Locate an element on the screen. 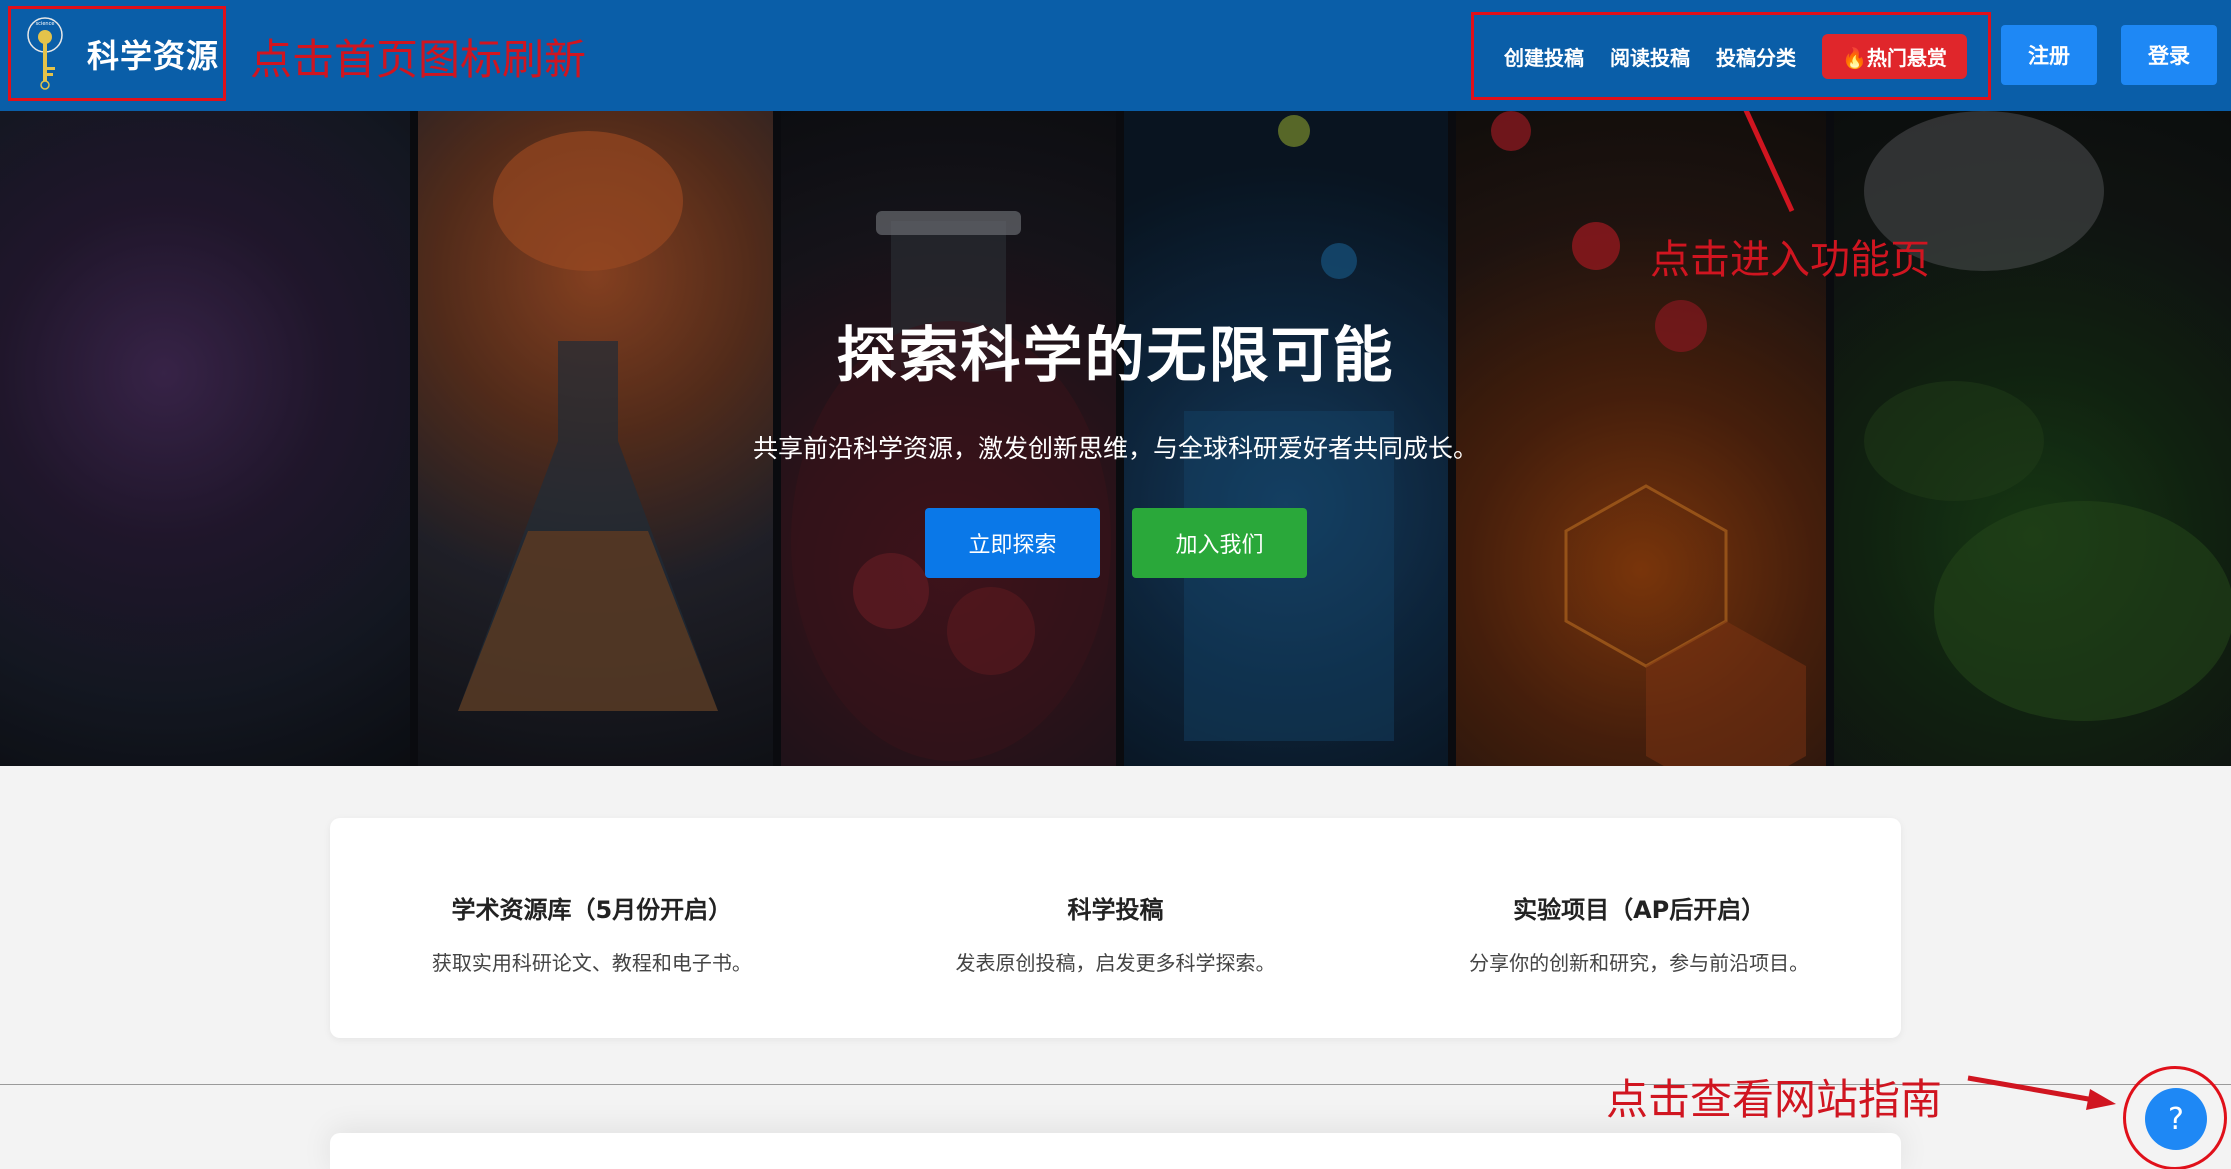 Image resolution: width=2231 pixels, height=1169 pixels. explore-button: 立即探索 is located at coordinates (1012, 543).